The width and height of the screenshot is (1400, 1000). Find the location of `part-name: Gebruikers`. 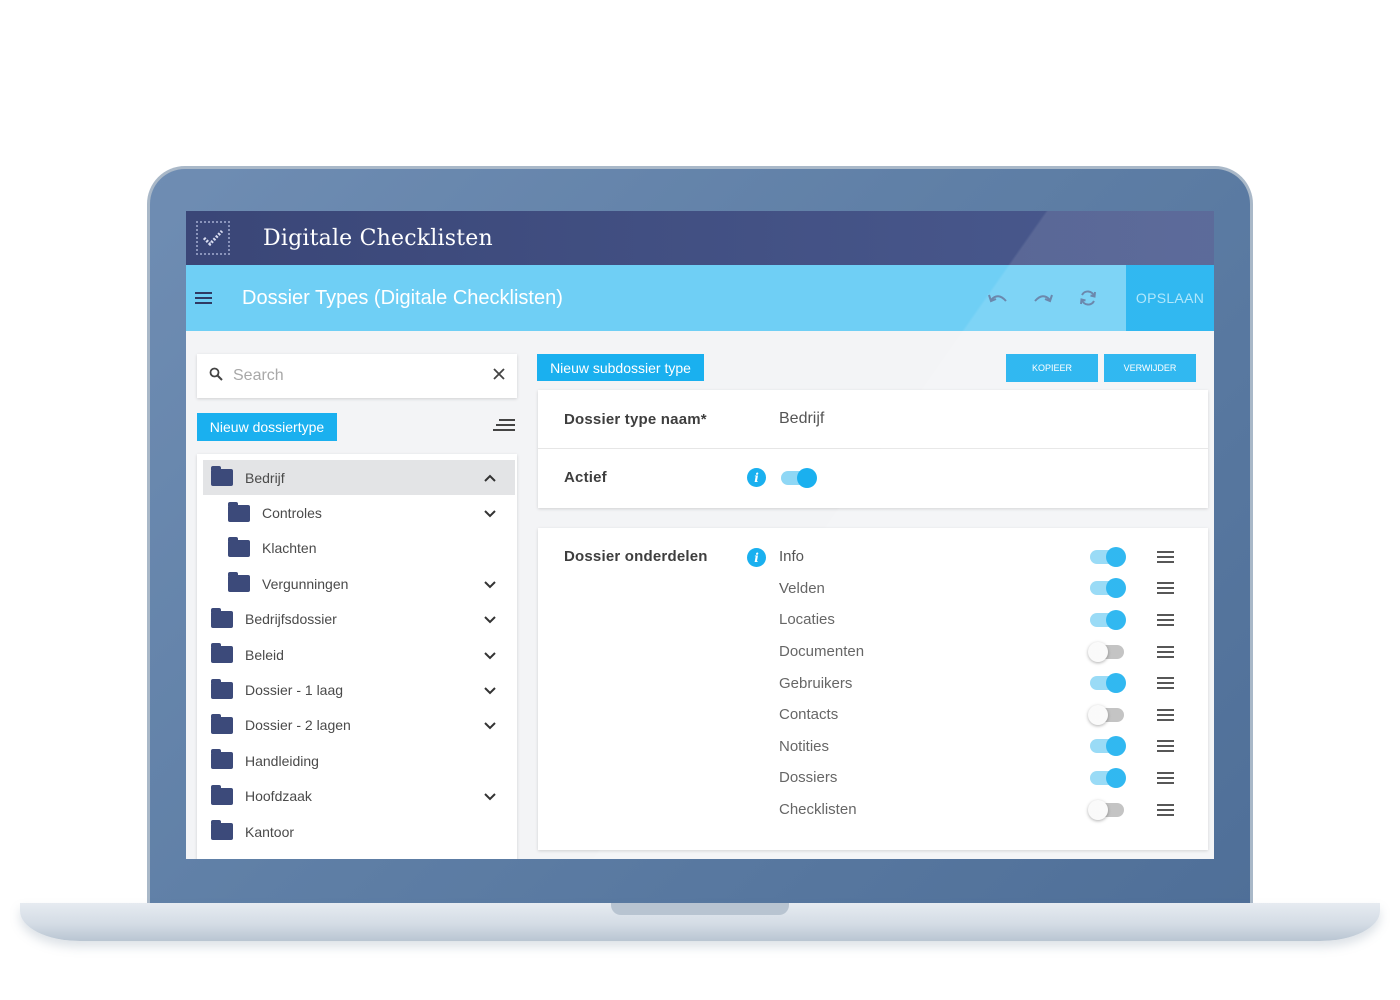

part-name: Gebruikers is located at coordinates (816, 683).